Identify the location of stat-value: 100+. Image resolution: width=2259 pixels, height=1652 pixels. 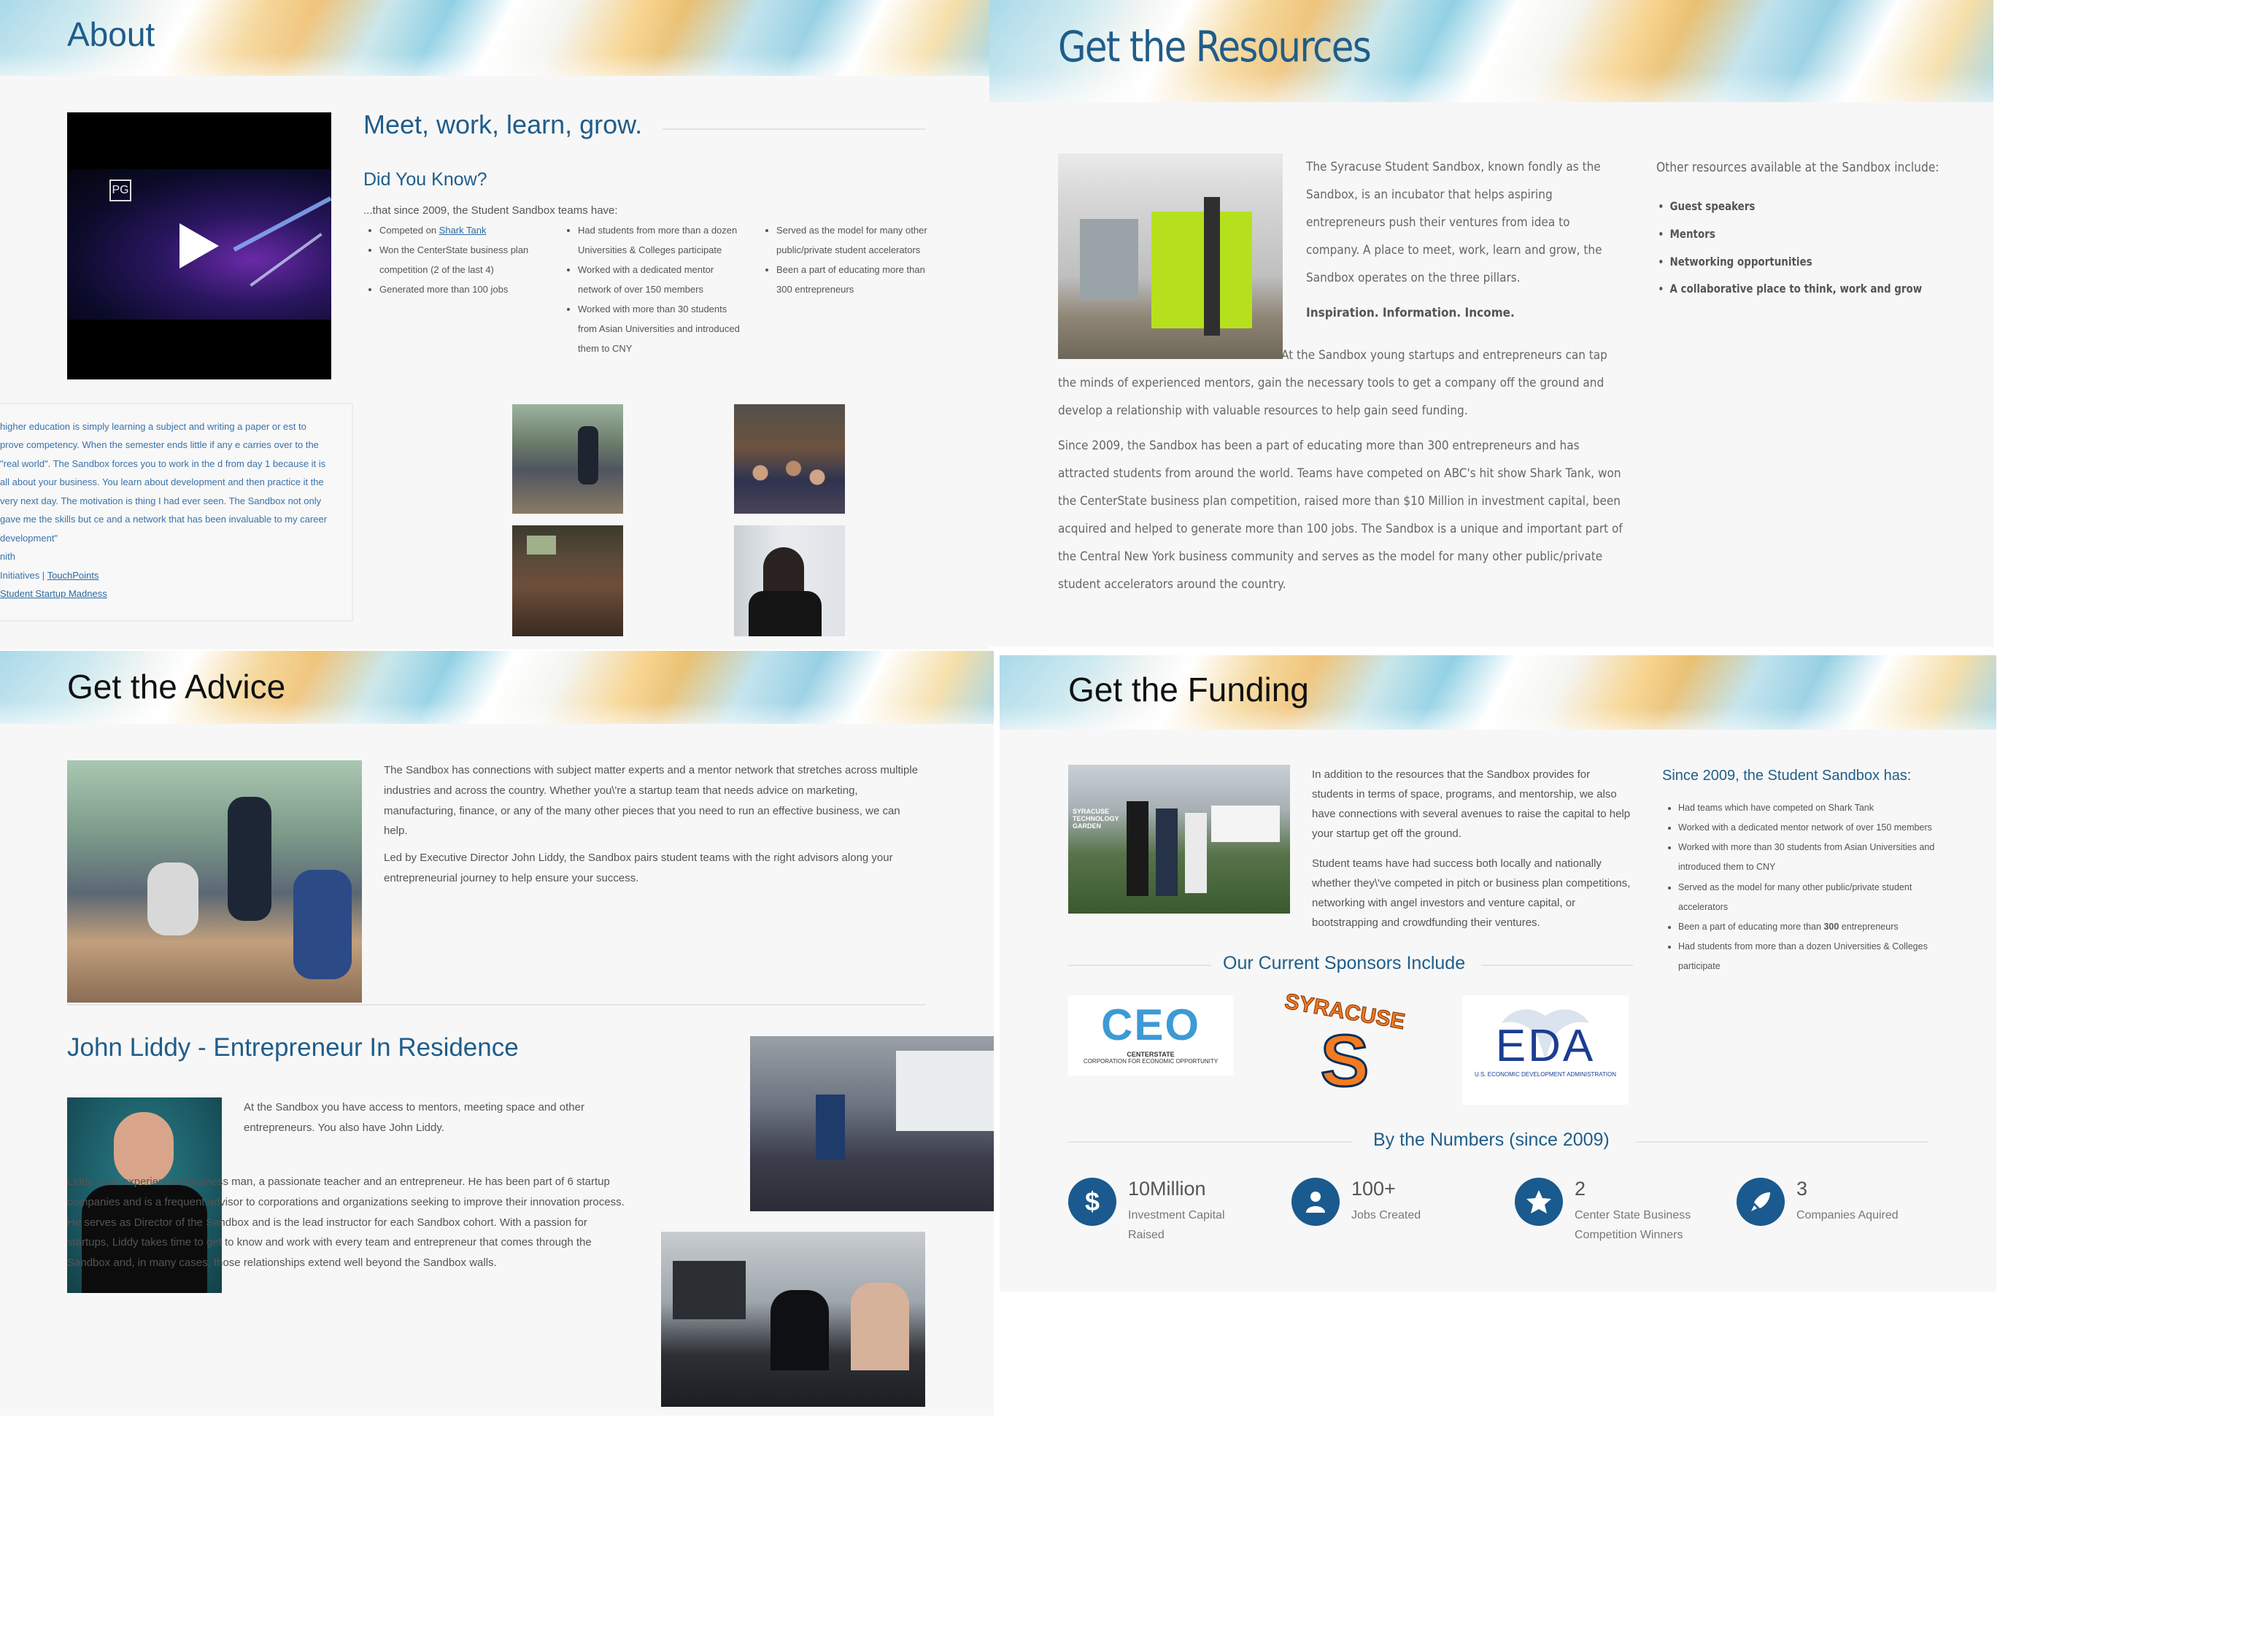
(1373, 1189).